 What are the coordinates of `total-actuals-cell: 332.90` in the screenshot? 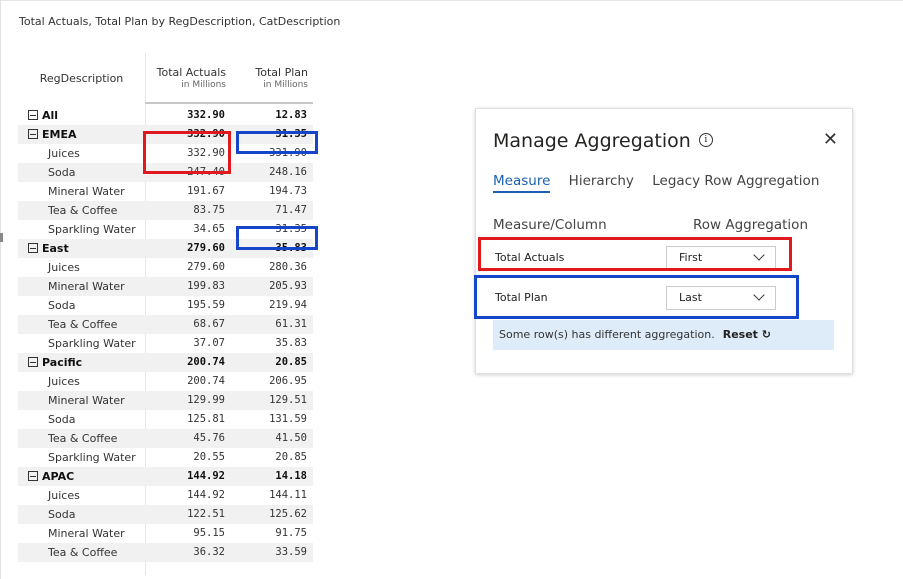 It's located at (206, 115).